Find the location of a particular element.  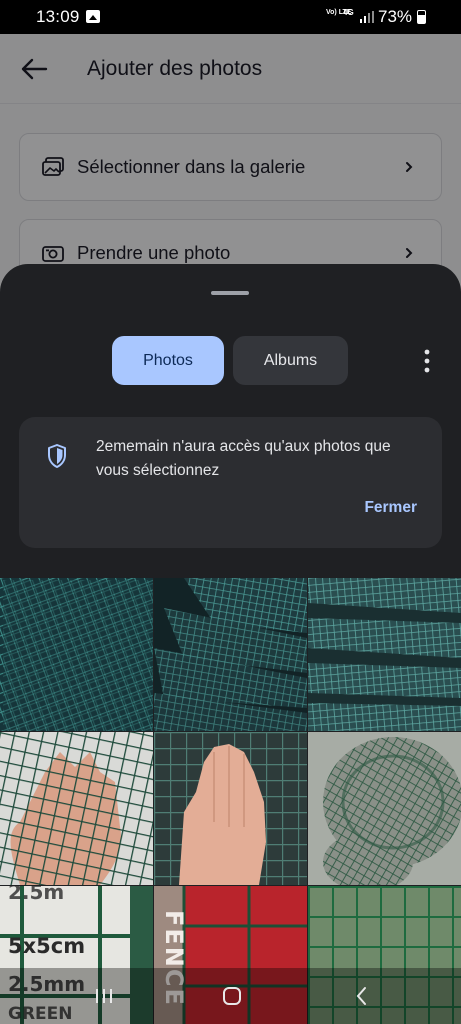

battery-icon is located at coordinates (421, 17).